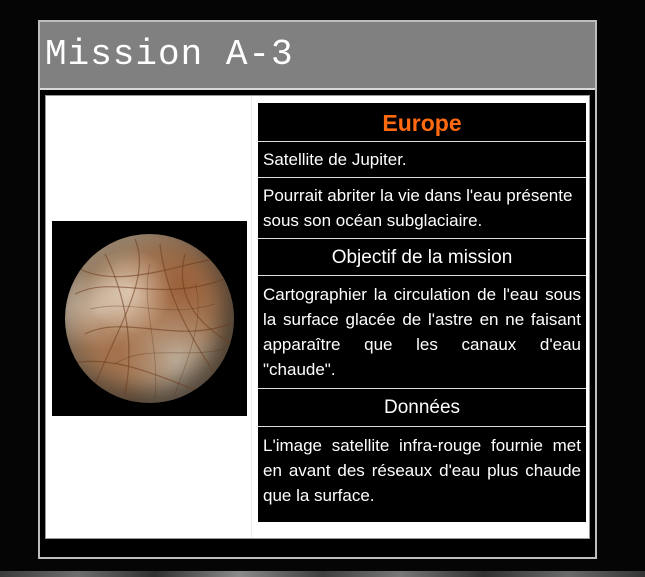  Describe the element at coordinates (169, 54) in the screenshot. I see `page-title: Mission A-3` at that location.